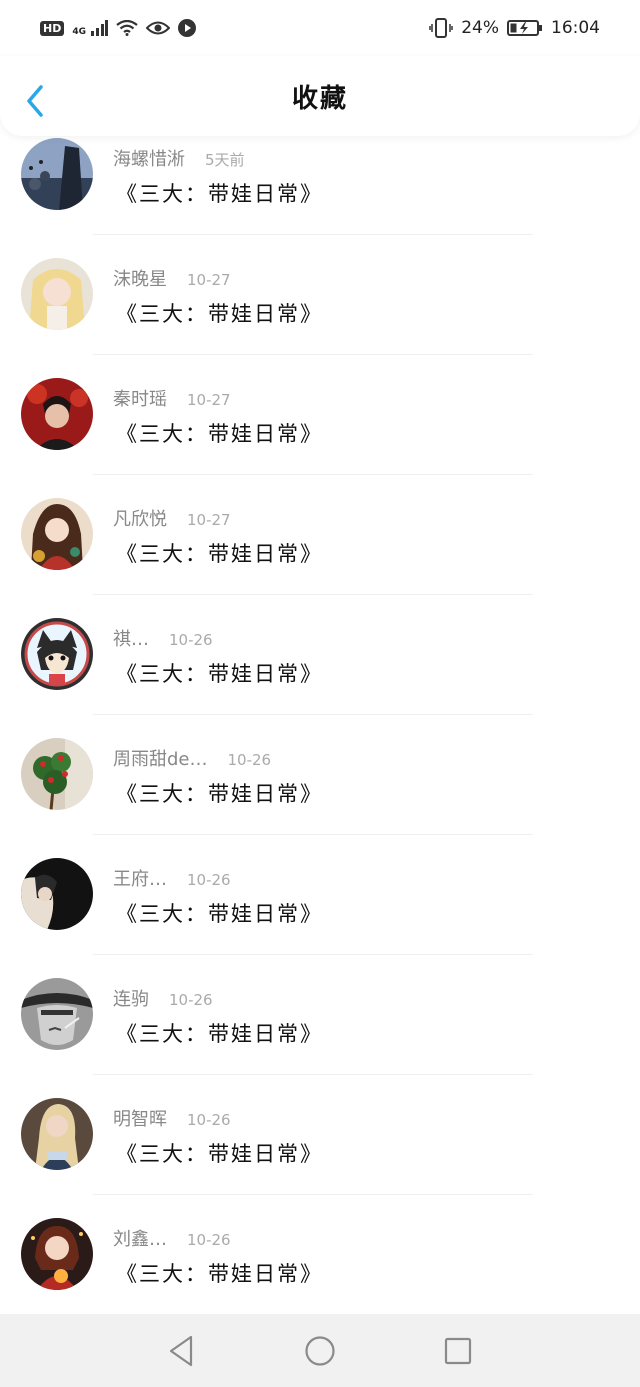  Describe the element at coordinates (172, 518) in the screenshot. I see `item-meta: 凡欣悦 10-27` at that location.